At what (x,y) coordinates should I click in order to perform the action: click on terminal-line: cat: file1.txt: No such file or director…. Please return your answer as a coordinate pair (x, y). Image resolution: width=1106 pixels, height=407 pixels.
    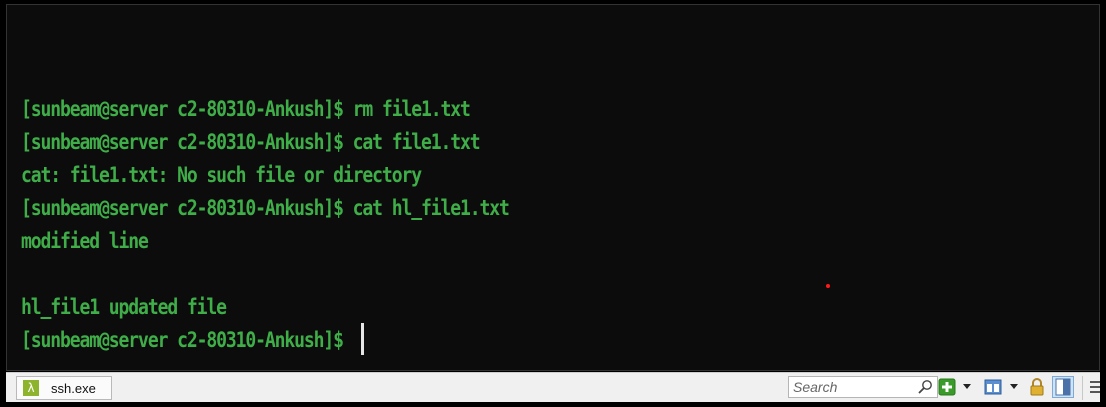
    Looking at the image, I should click on (221, 175).